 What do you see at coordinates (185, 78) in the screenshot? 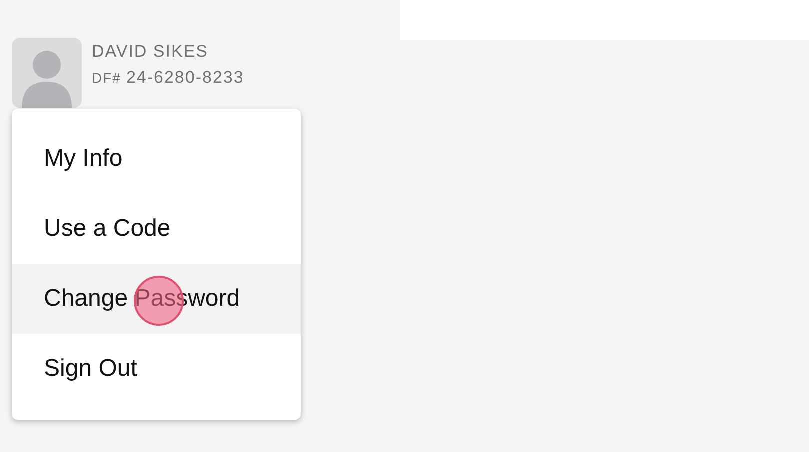
I see `id-number: 24-6280-8233` at bounding box center [185, 78].